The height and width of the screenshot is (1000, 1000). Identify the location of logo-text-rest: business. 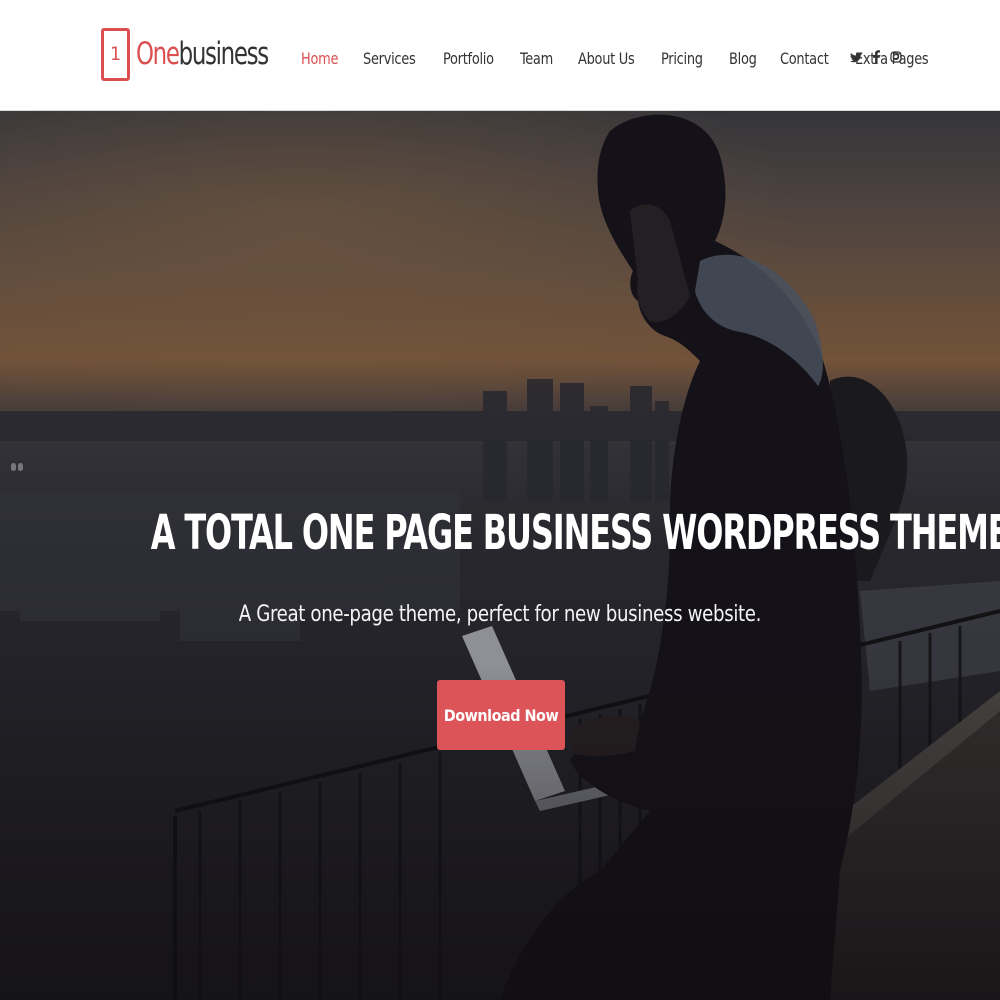
(224, 54).